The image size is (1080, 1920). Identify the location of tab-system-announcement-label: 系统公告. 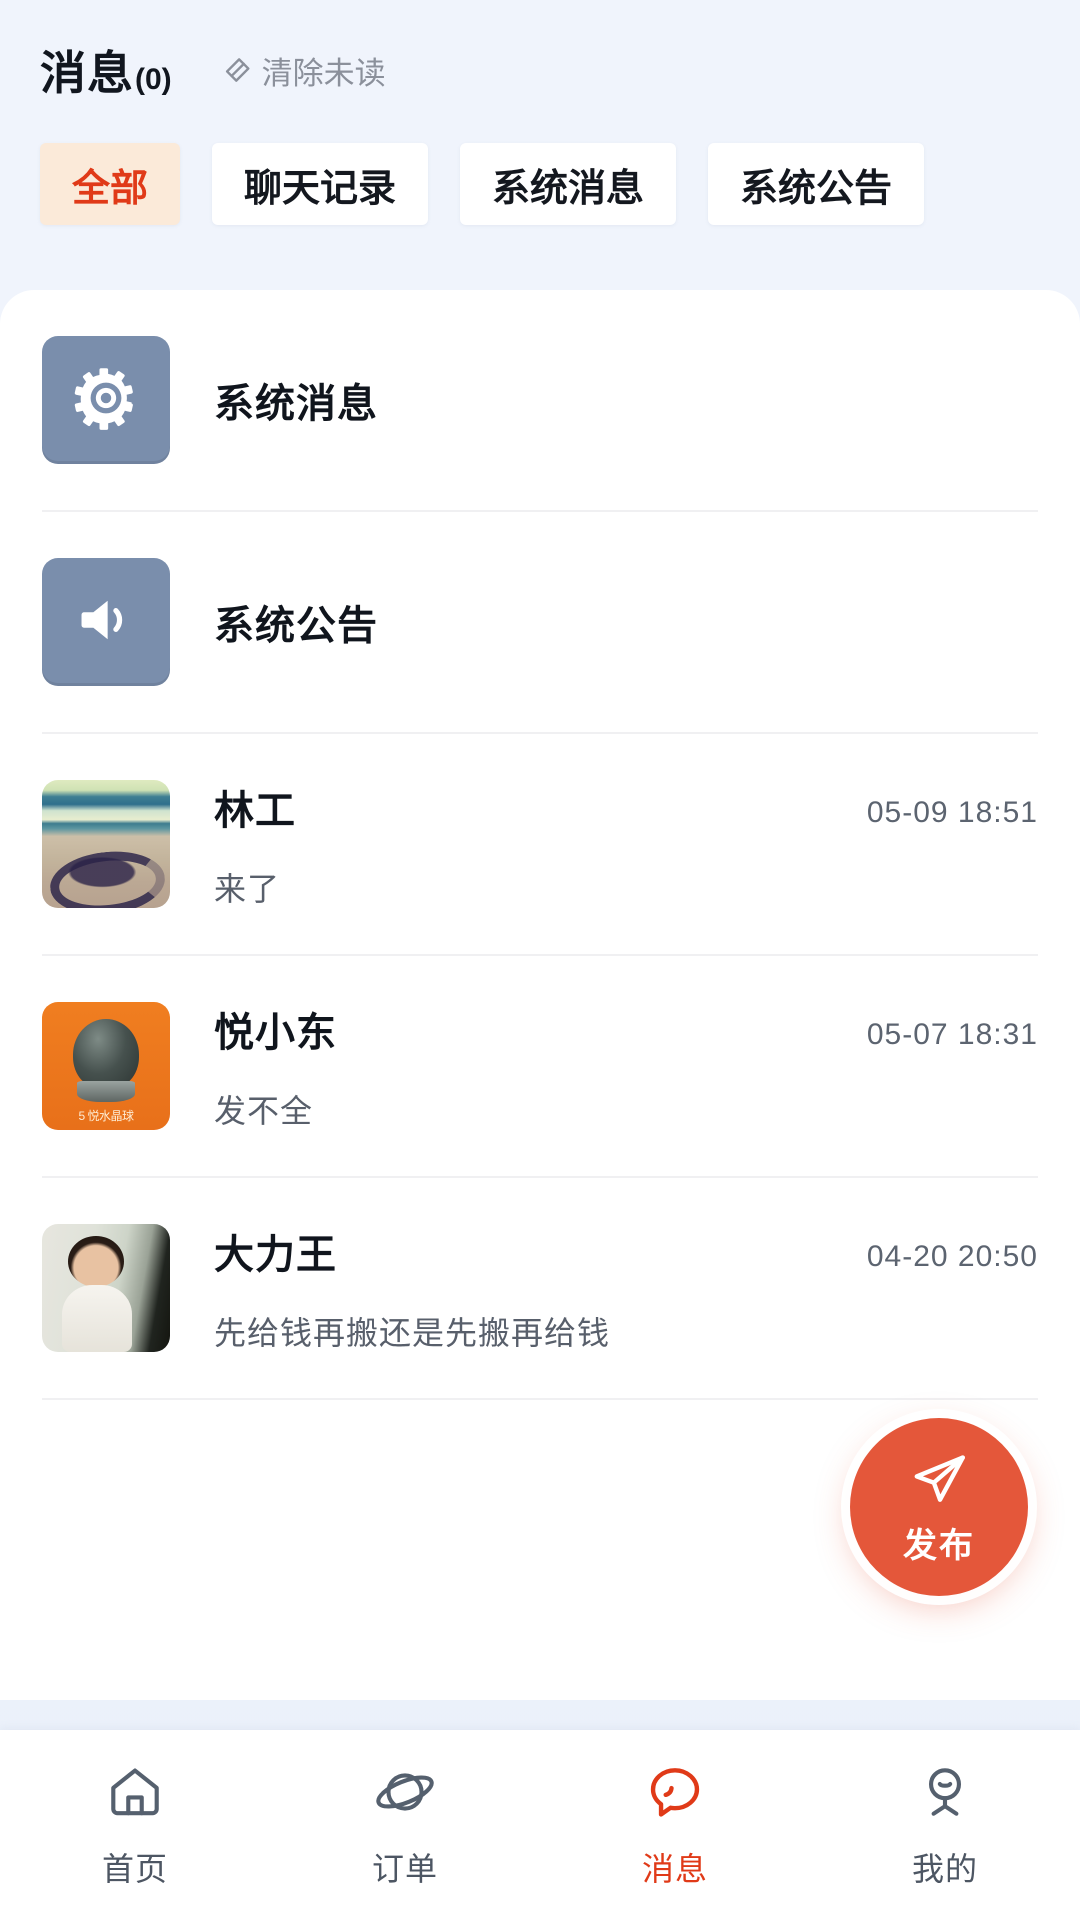
(816, 188).